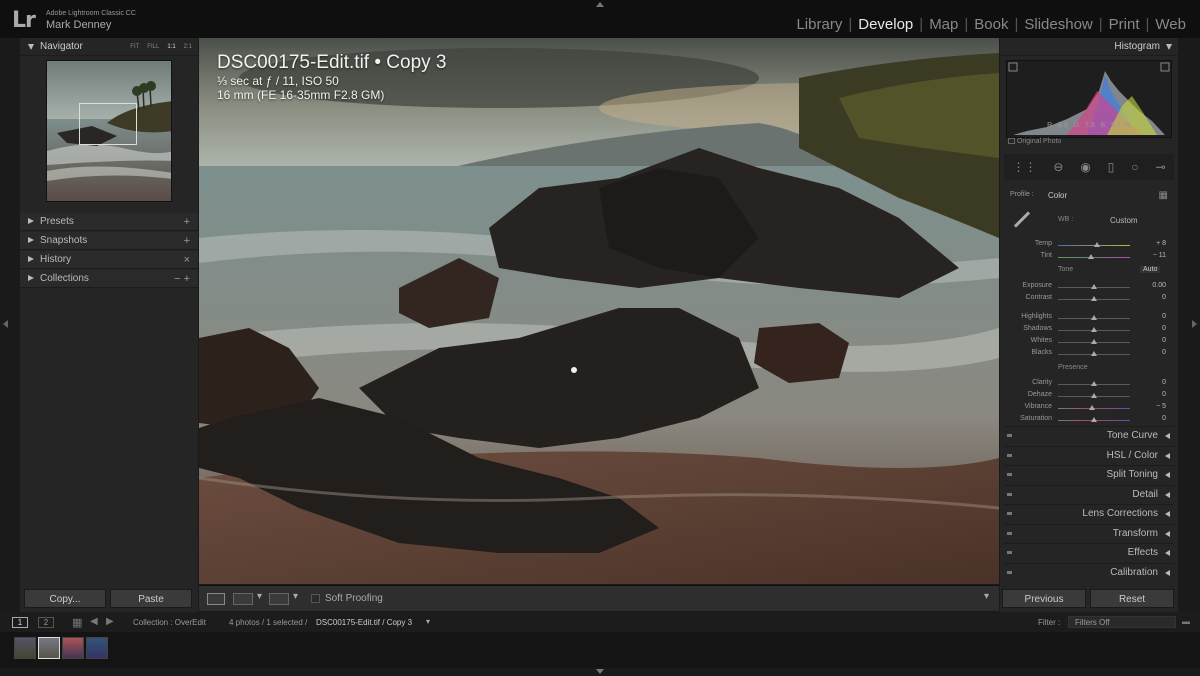  I want to click on navigator-preview, so click(109, 131).